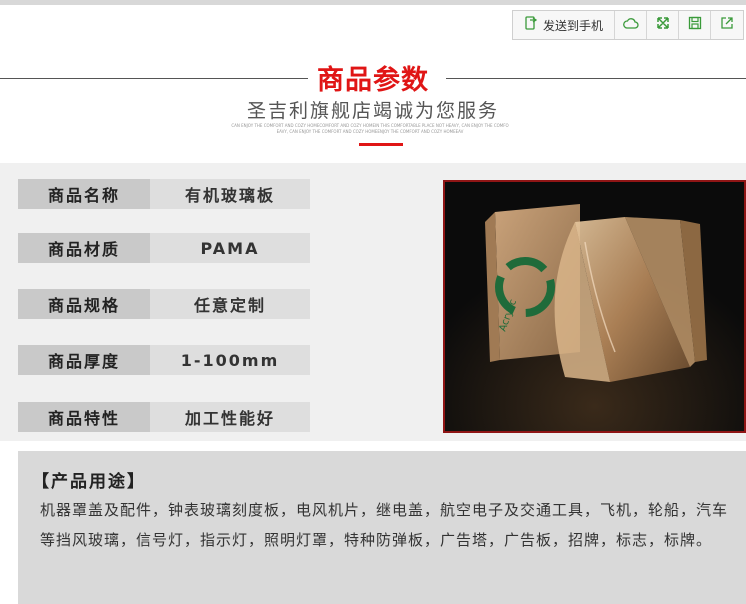  I want to click on spec-value: 有机玻璃板, so click(230, 194).